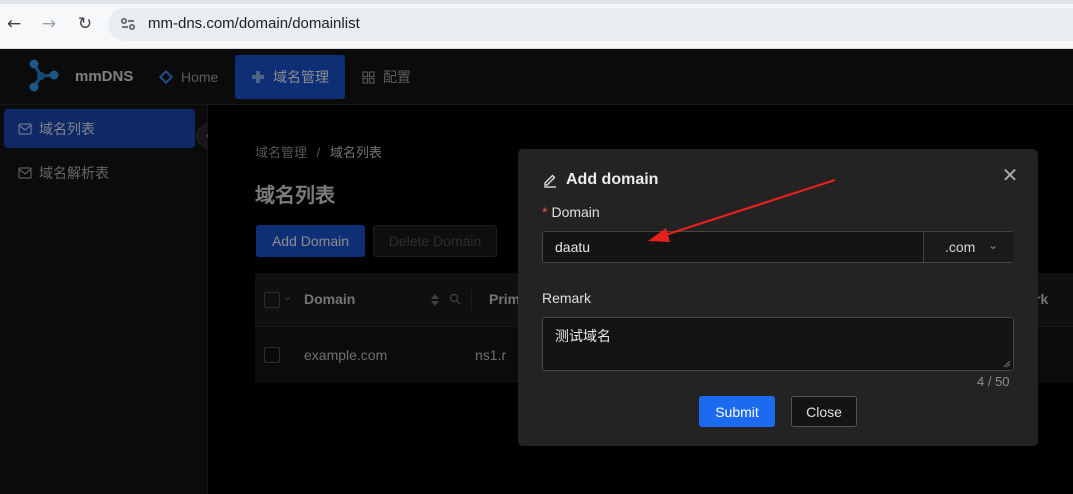 The height and width of the screenshot is (494, 1073). I want to click on domain-input: daatu, so click(572, 247).